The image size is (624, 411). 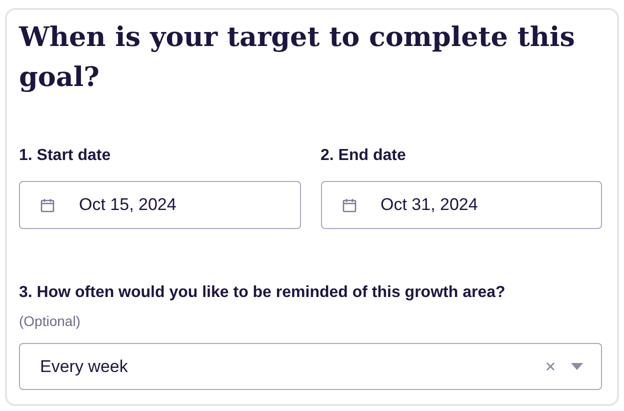 What do you see at coordinates (65, 156) in the screenshot?
I see `field-label: 1. Start date` at bounding box center [65, 156].